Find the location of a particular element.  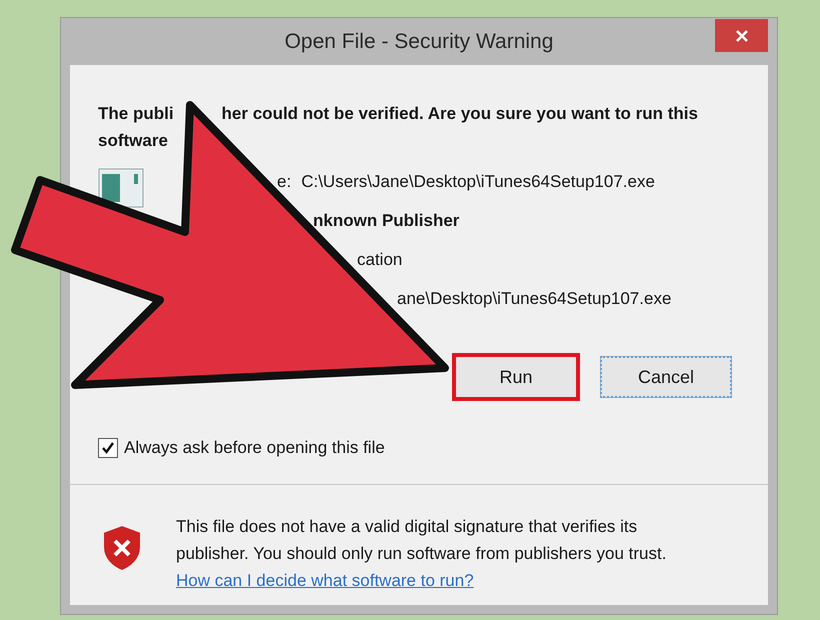

window-title: Open File - Security Warning is located at coordinates (419, 41).